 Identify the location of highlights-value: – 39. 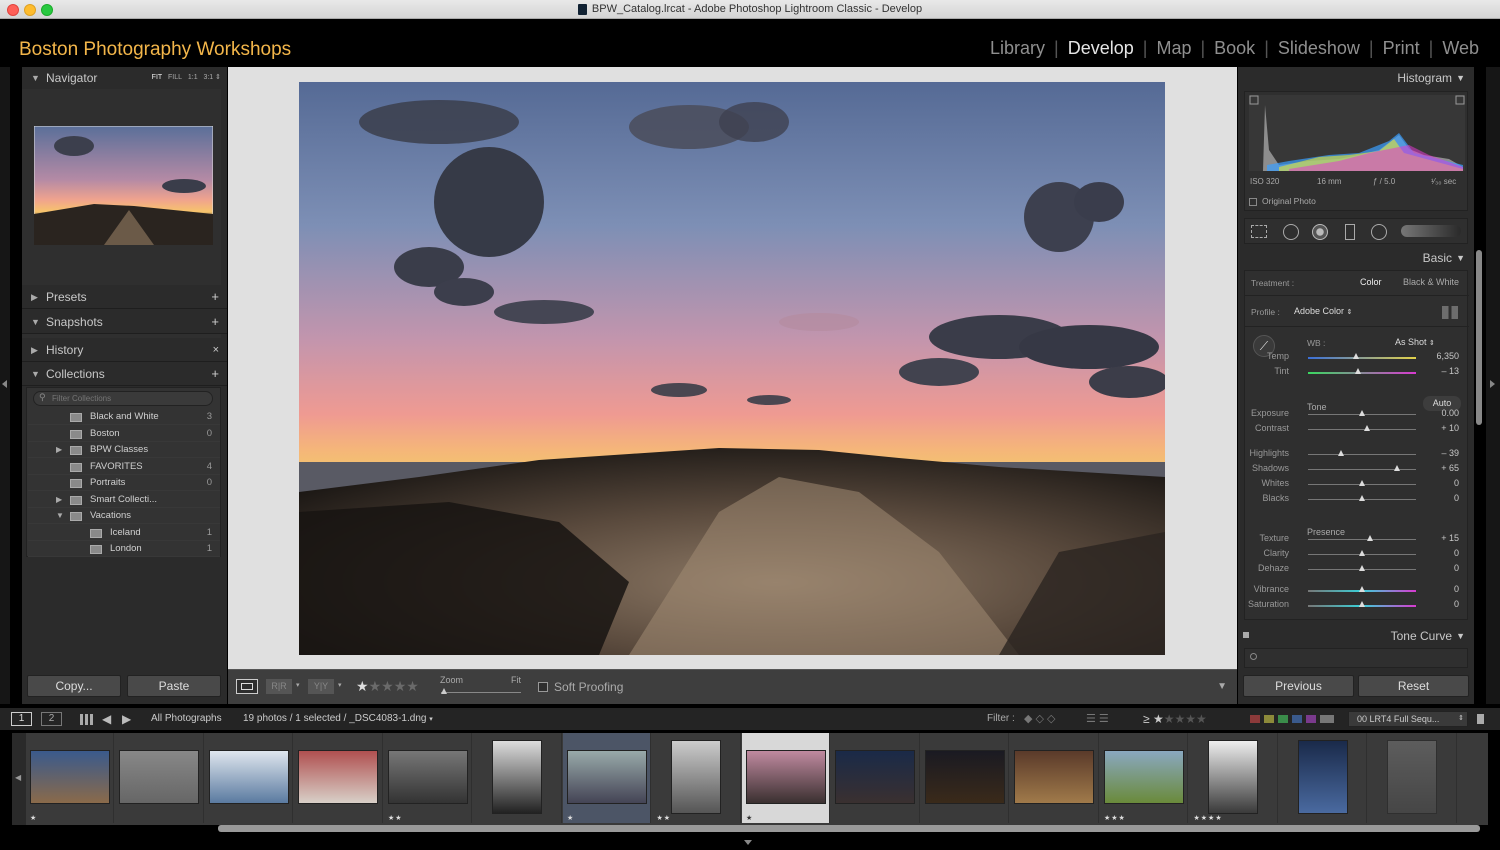
(1442, 453).